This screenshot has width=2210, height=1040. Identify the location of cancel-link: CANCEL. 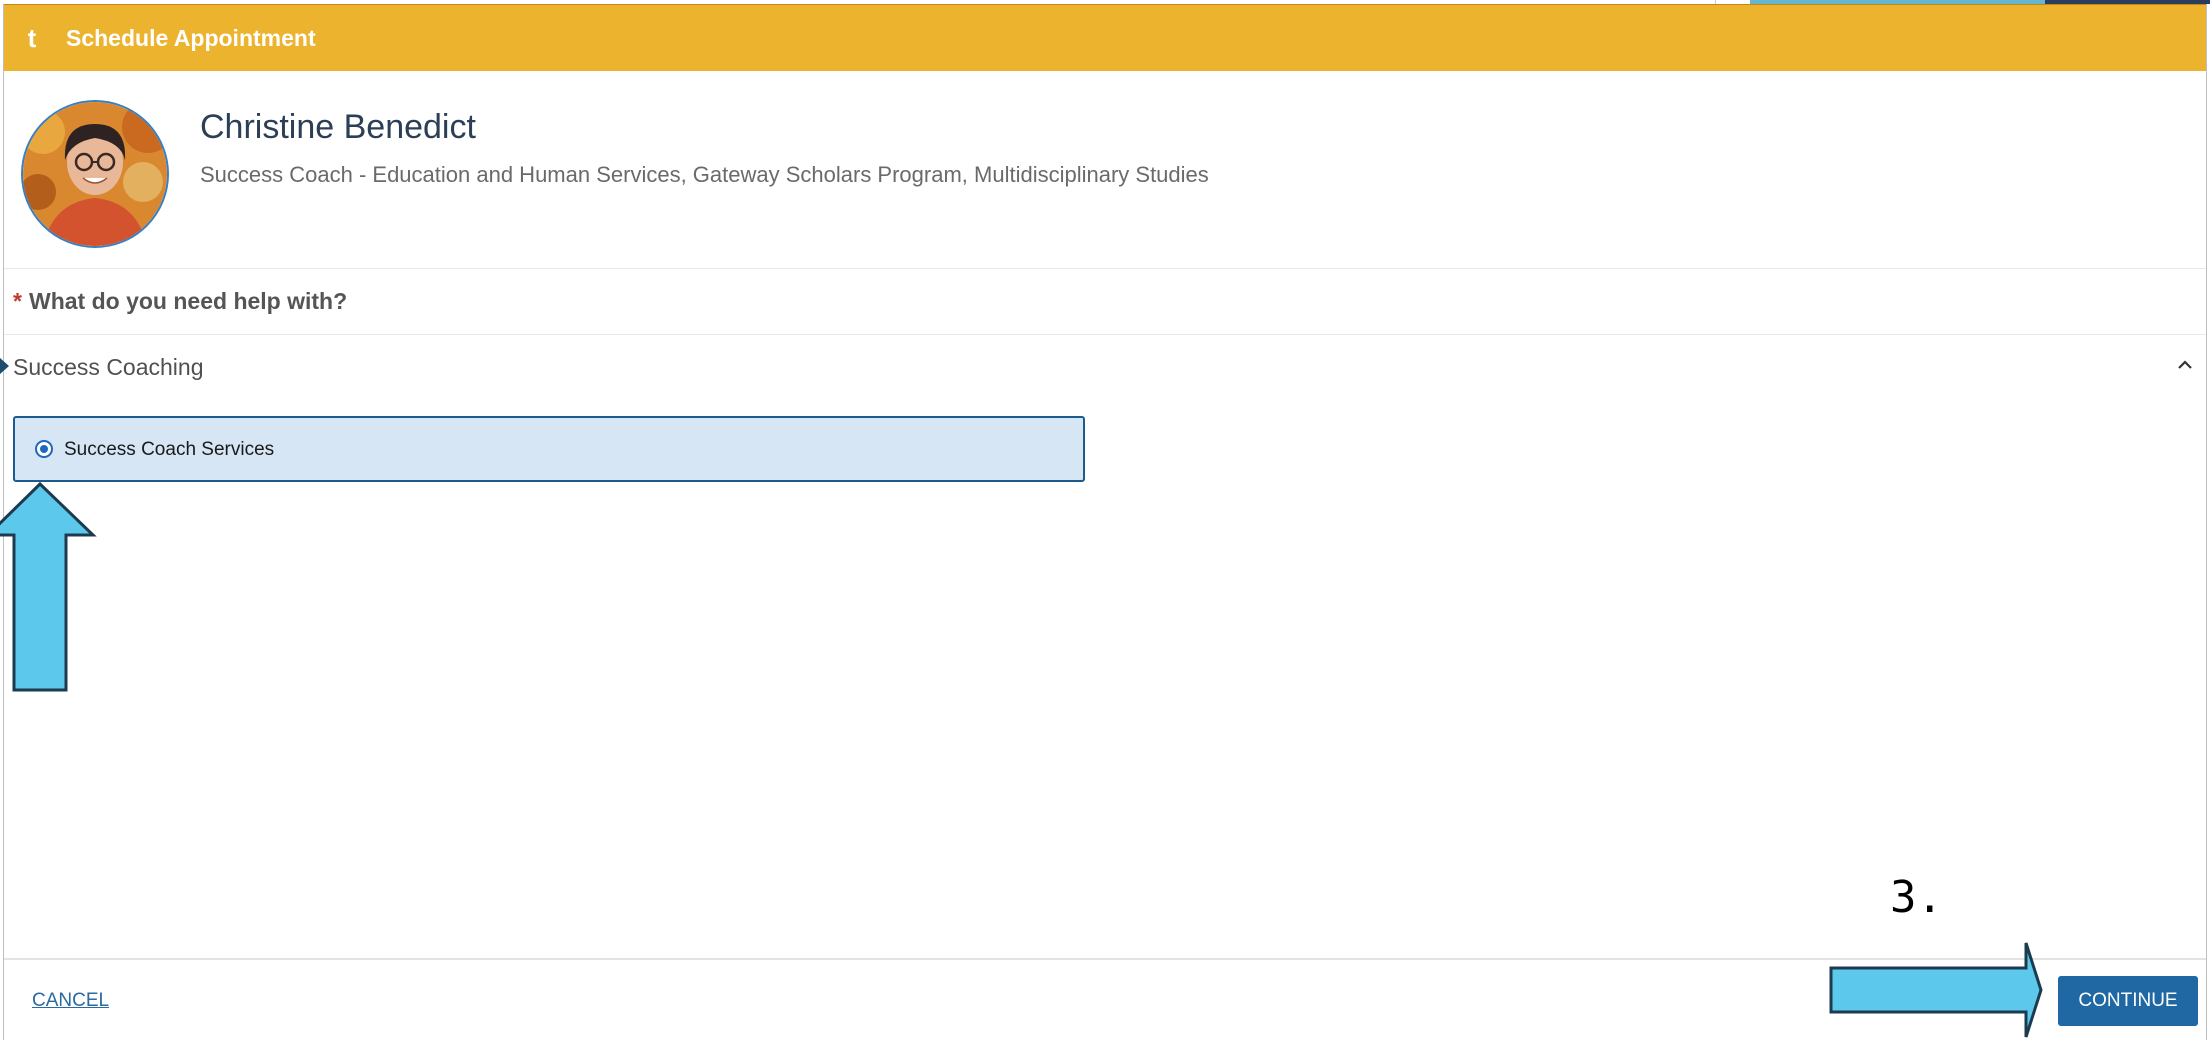
(70, 1001).